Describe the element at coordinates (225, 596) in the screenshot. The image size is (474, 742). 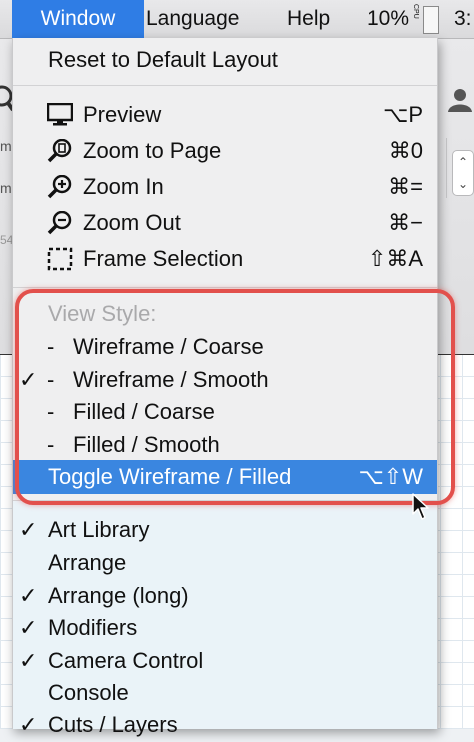
I see `menu-item-arrange-long: ✓ Arrange (long)` at that location.